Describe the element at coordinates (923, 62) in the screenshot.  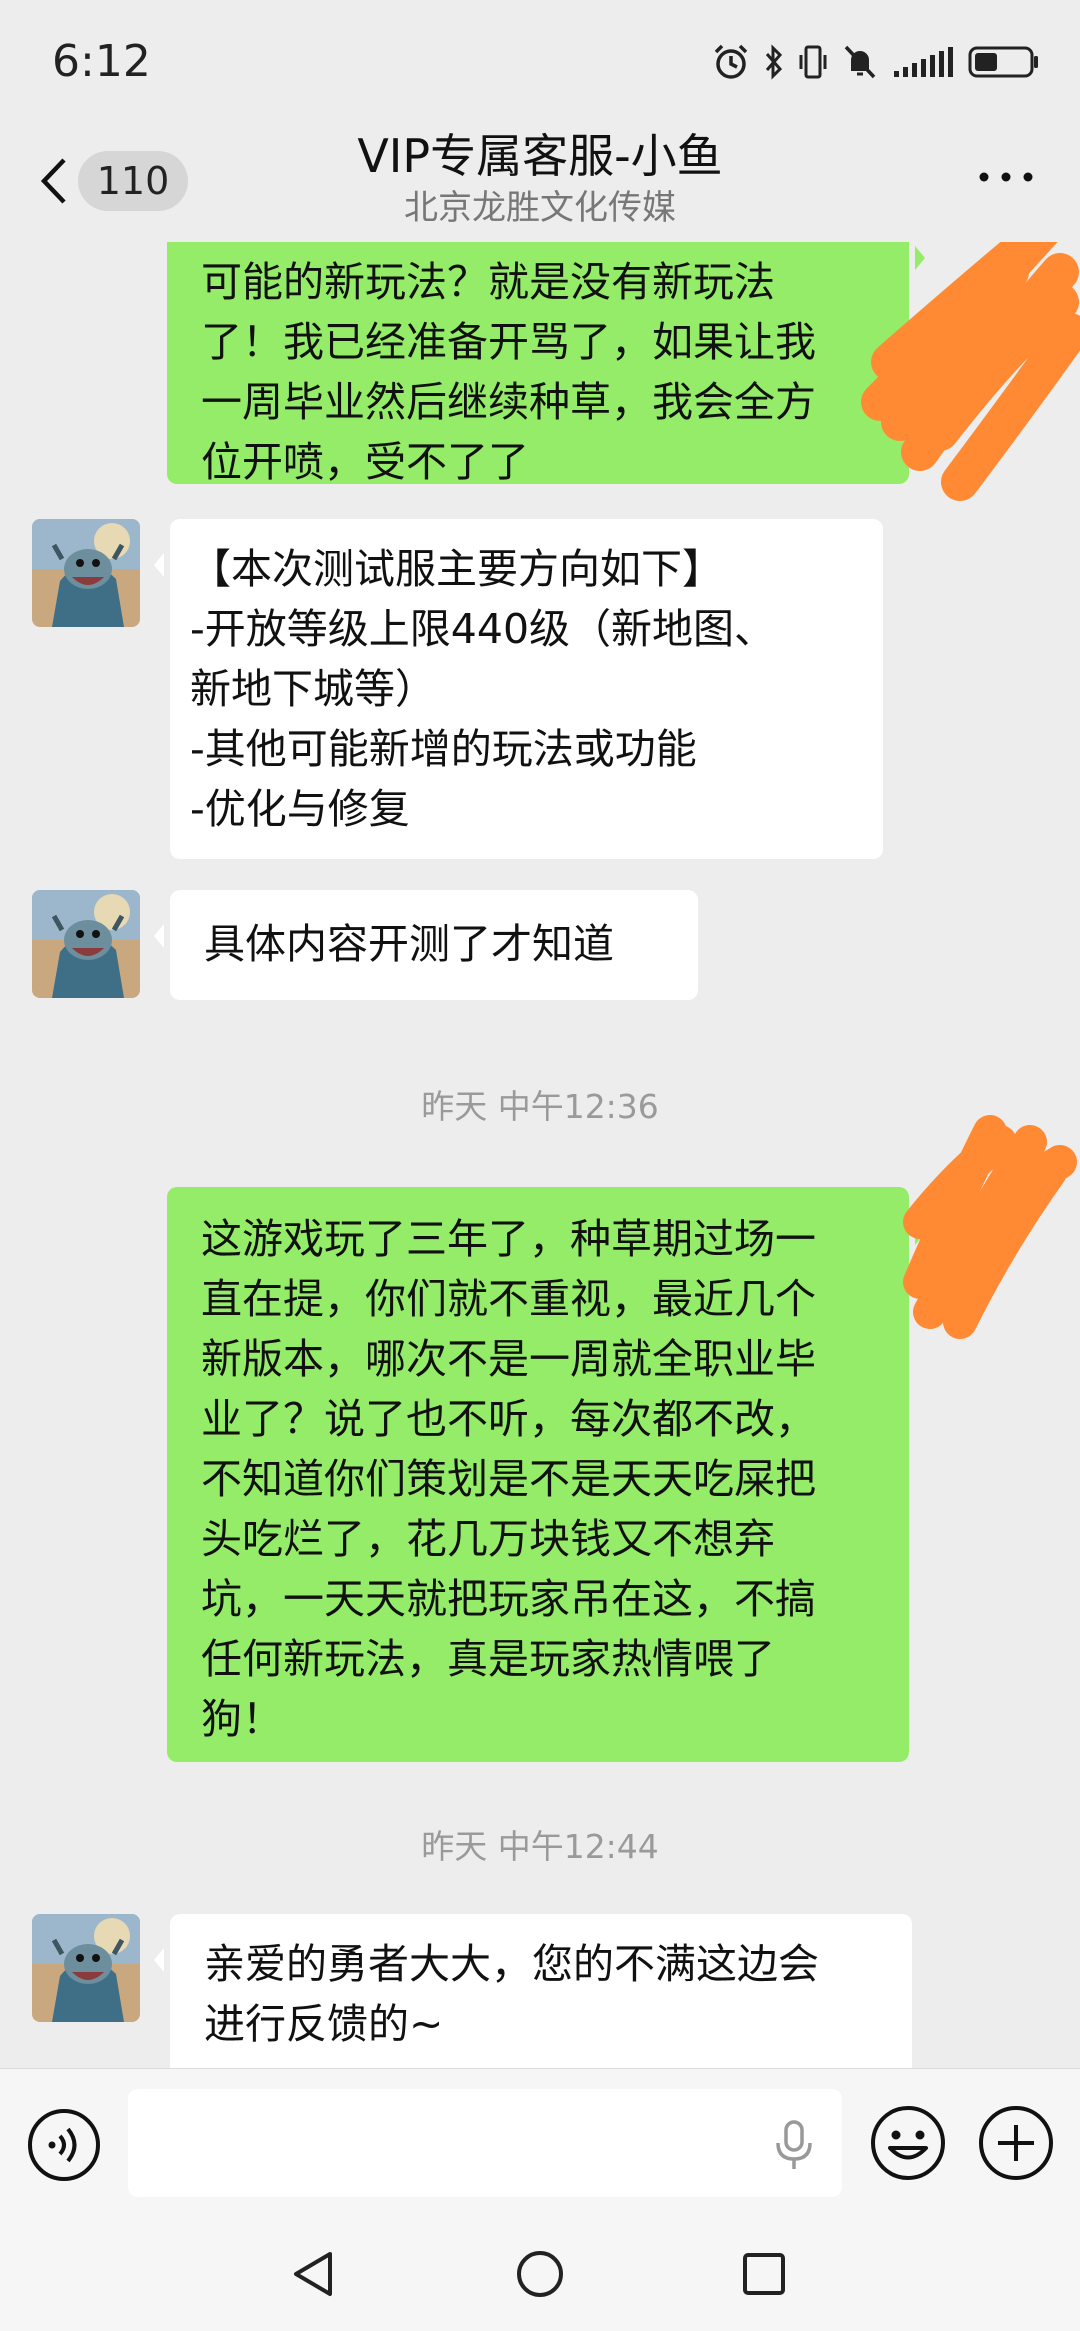
I see `signal-icon` at that location.